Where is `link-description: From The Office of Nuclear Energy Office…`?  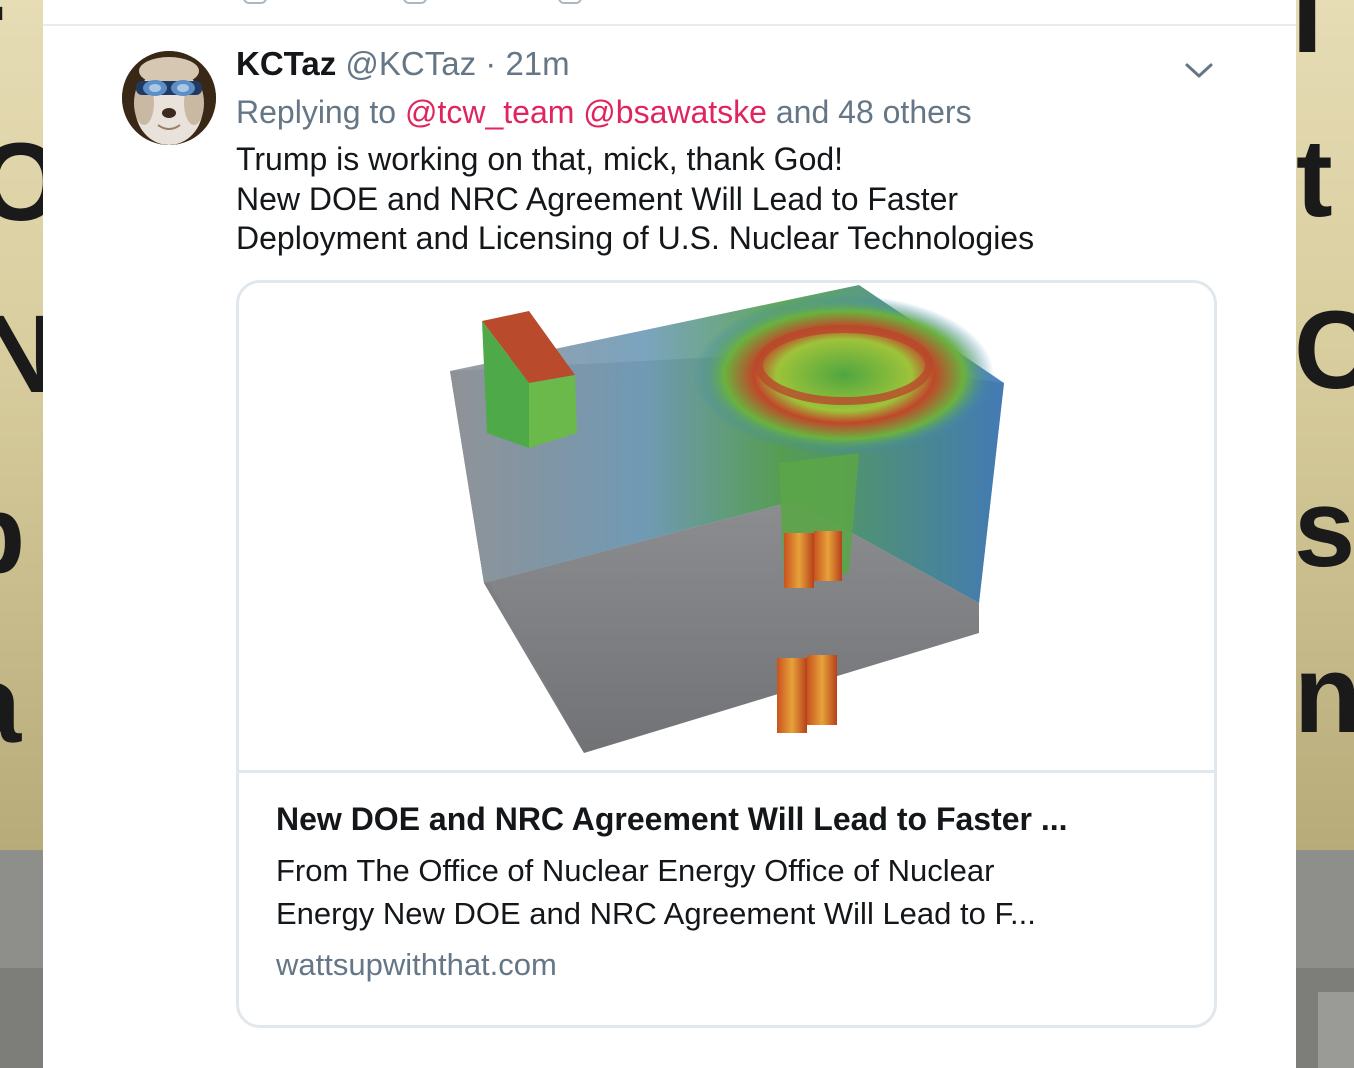 link-description: From The Office of Nuclear Energy Office… is located at coordinates (730, 892).